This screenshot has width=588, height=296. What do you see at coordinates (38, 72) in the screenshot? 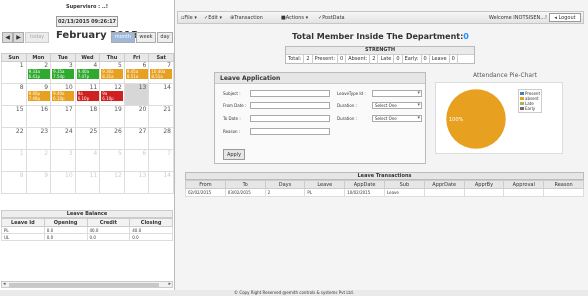
I see `calendar-day-cell: 2 9.33a 6.41p` at bounding box center [38, 72].